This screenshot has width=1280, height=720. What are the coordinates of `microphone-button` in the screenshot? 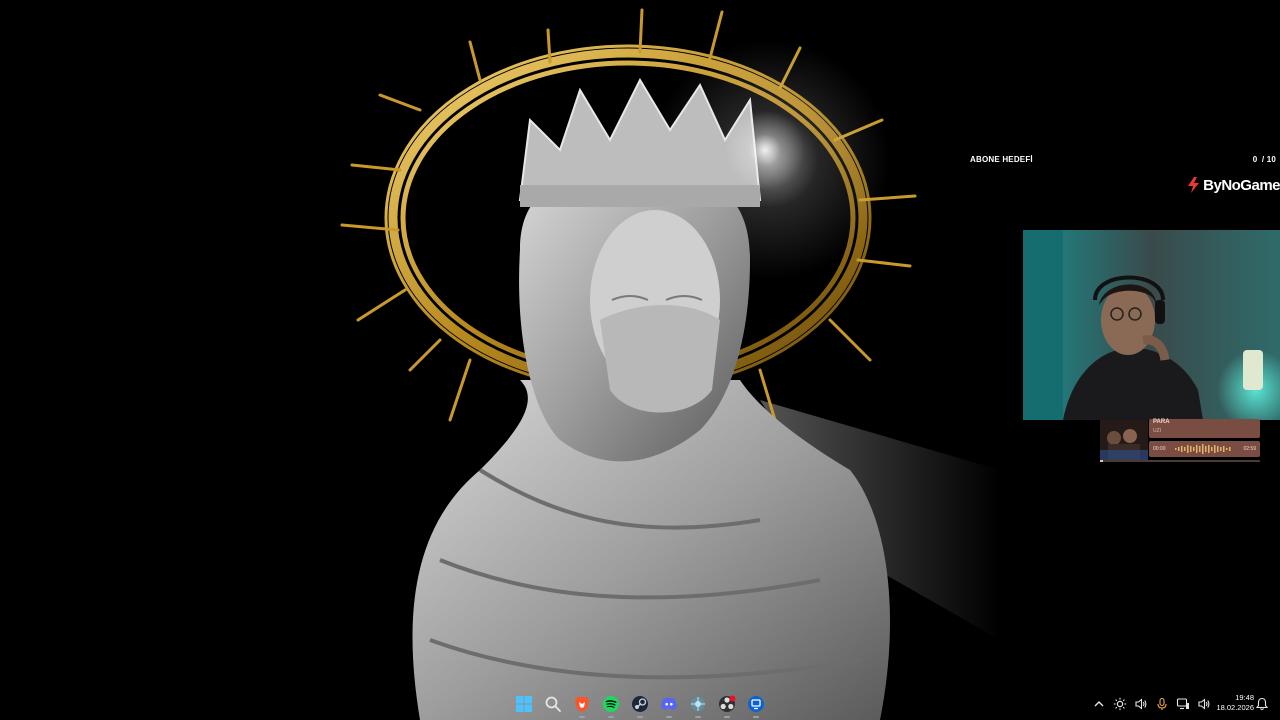 It's located at (1161, 704).